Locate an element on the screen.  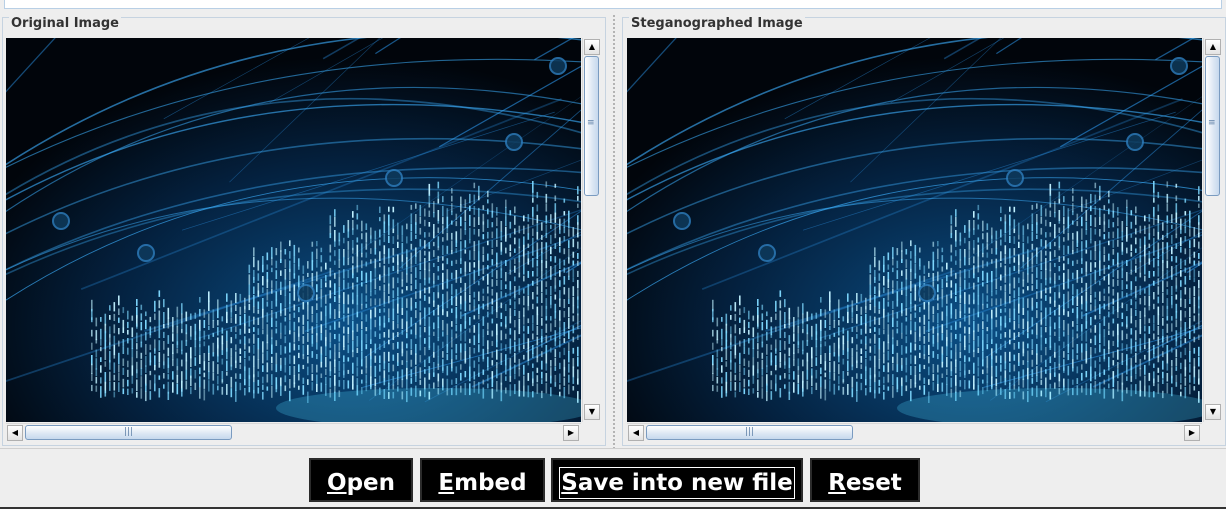
top-field-edge is located at coordinates (613, 4).